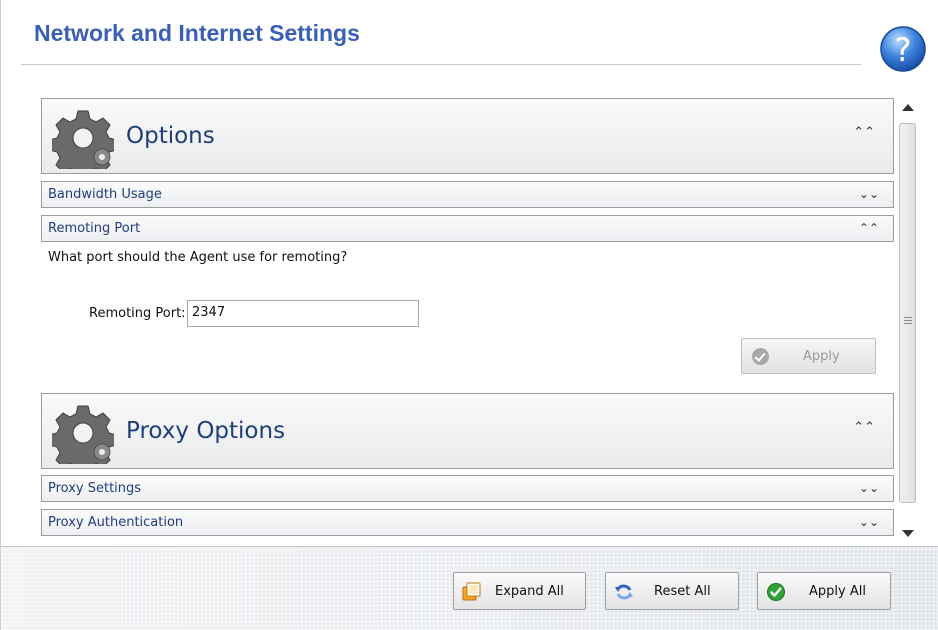 The image size is (938, 630). I want to click on apply-button-label: Apply, so click(821, 356).